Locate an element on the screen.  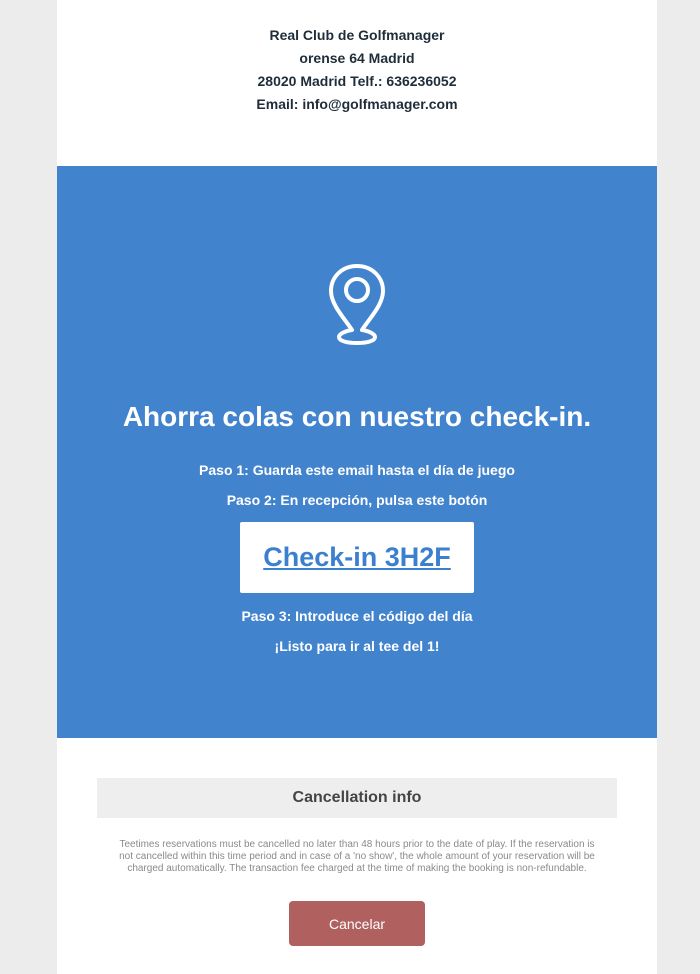
checkin-link: Check-in 3H2F is located at coordinates (357, 557).